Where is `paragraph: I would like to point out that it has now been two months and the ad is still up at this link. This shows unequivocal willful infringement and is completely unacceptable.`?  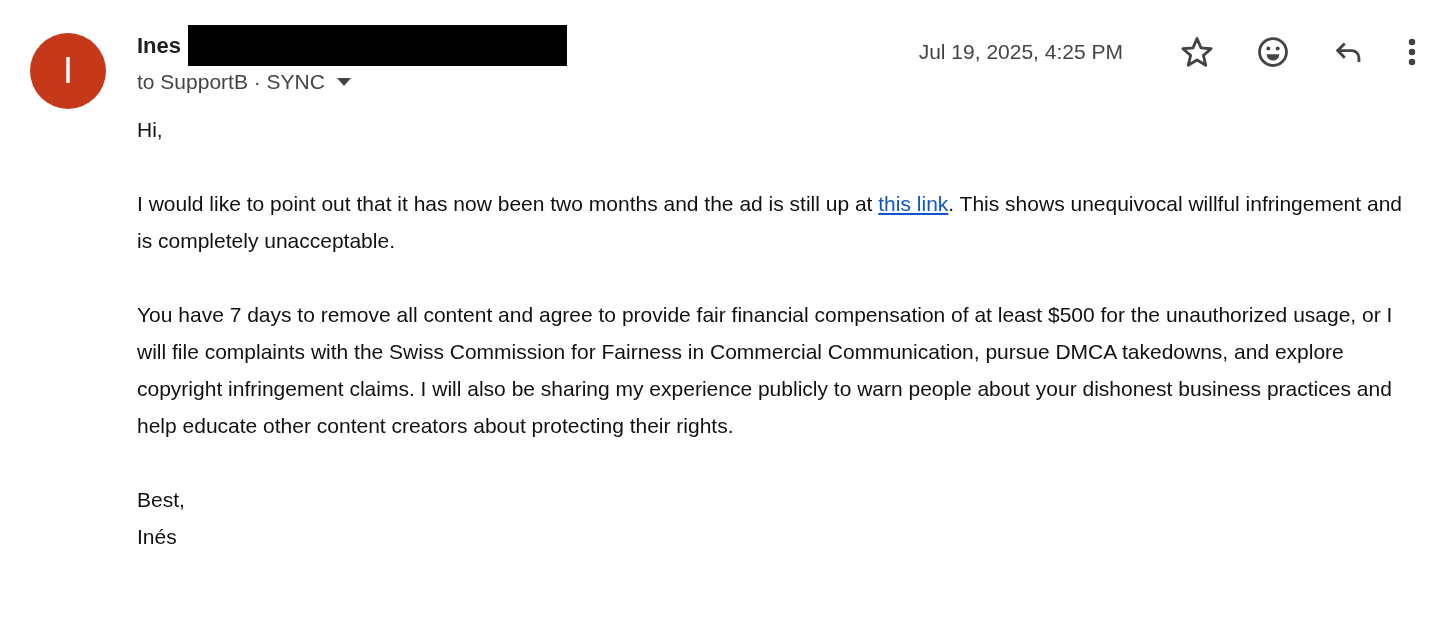
paragraph: I would like to point out that it has now been two months and the ad is still up at this link. This shows unequivocal willful infringement and is completely unacceptable. is located at coordinates (770, 222).